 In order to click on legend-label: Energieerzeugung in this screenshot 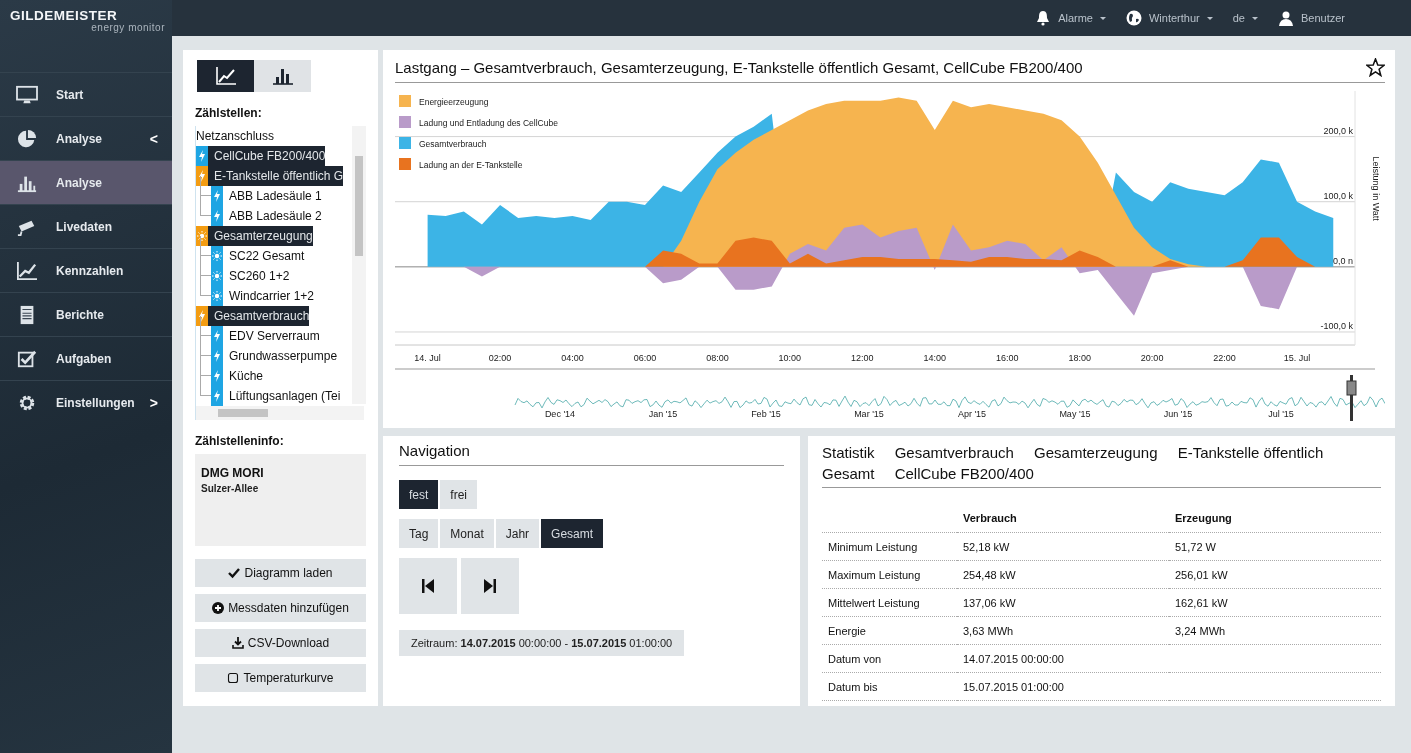, I will do `click(454, 102)`.